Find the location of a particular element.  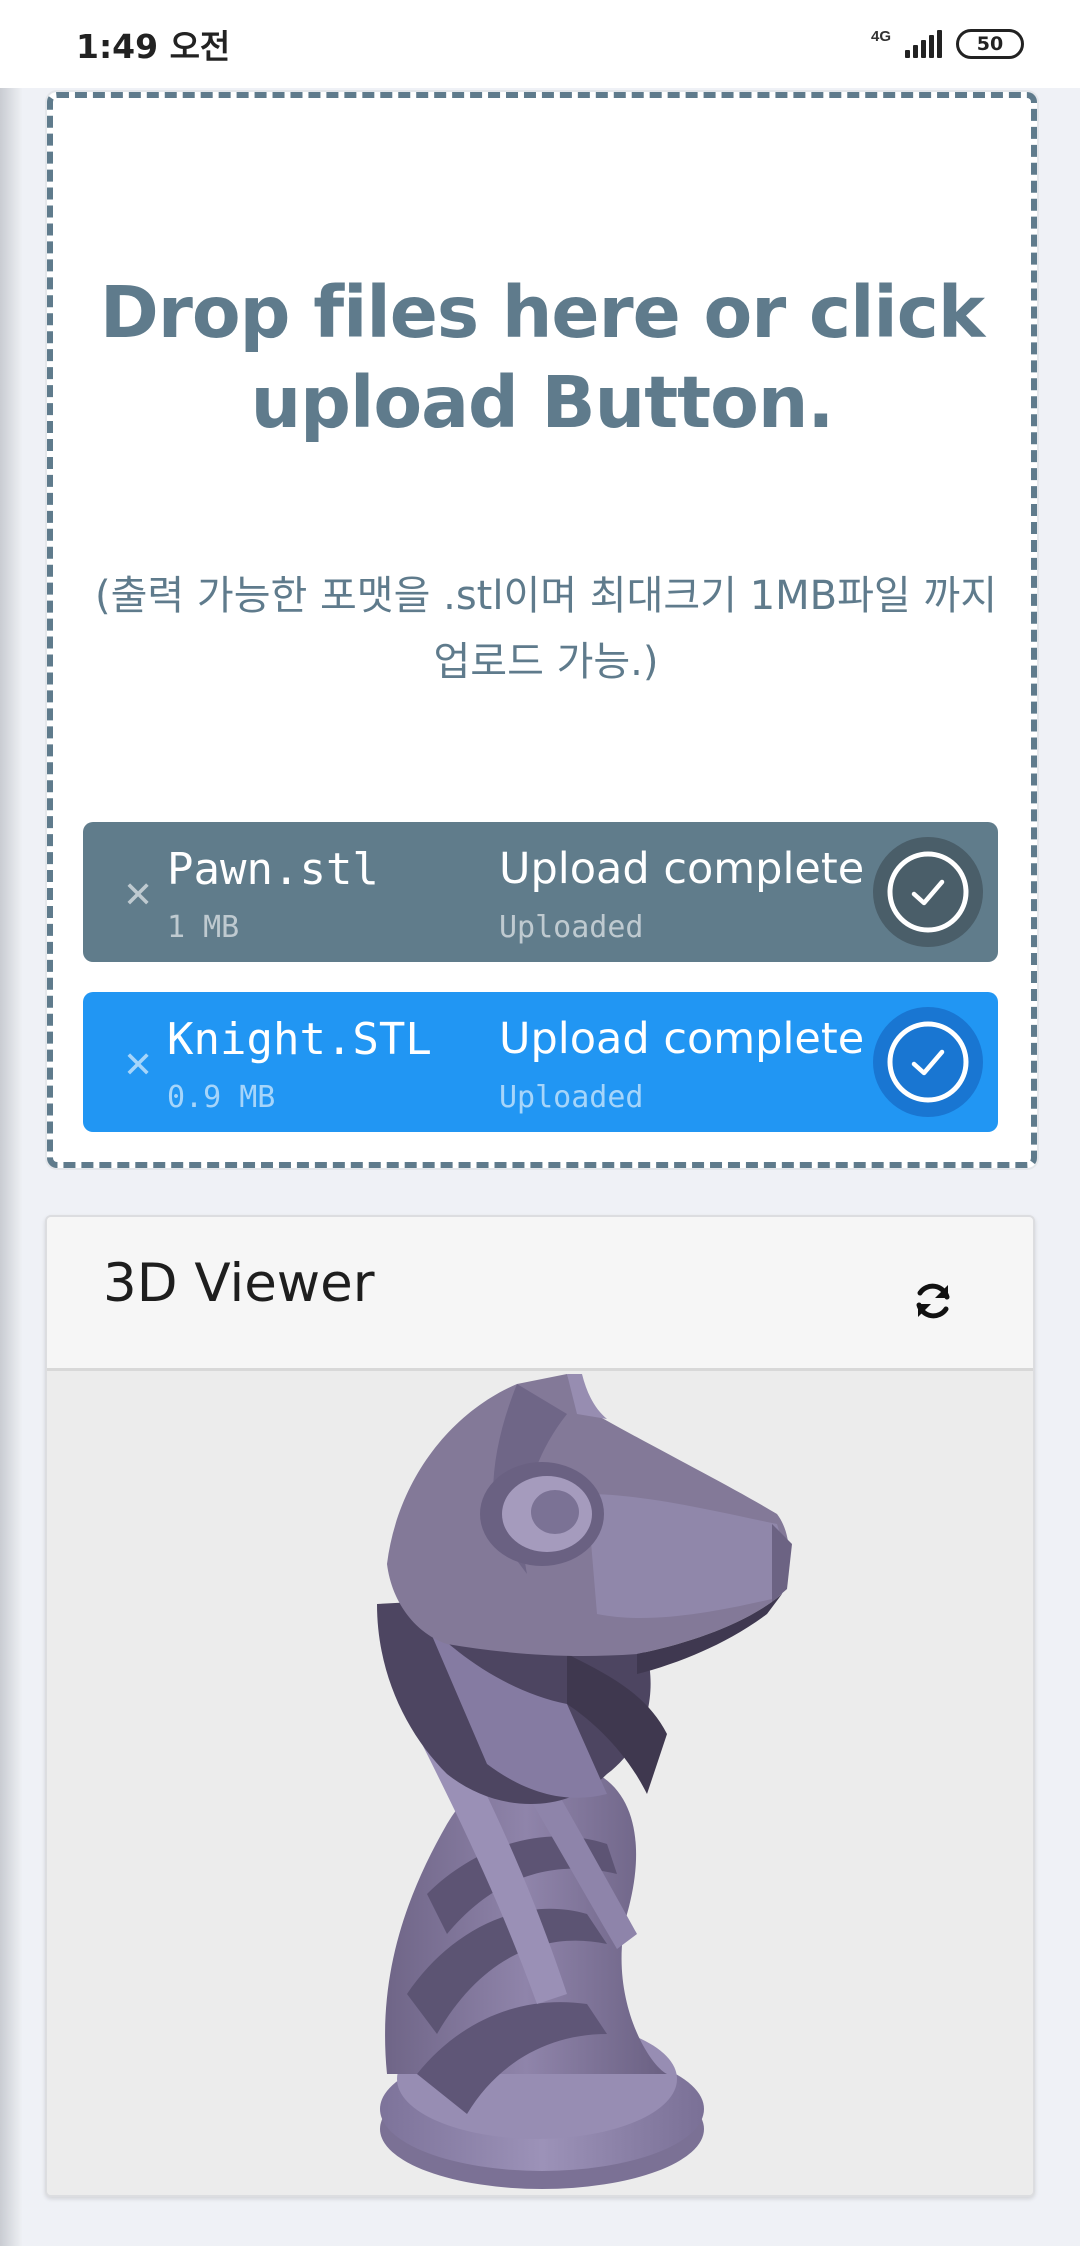

battery-level: 50 is located at coordinates (990, 44).